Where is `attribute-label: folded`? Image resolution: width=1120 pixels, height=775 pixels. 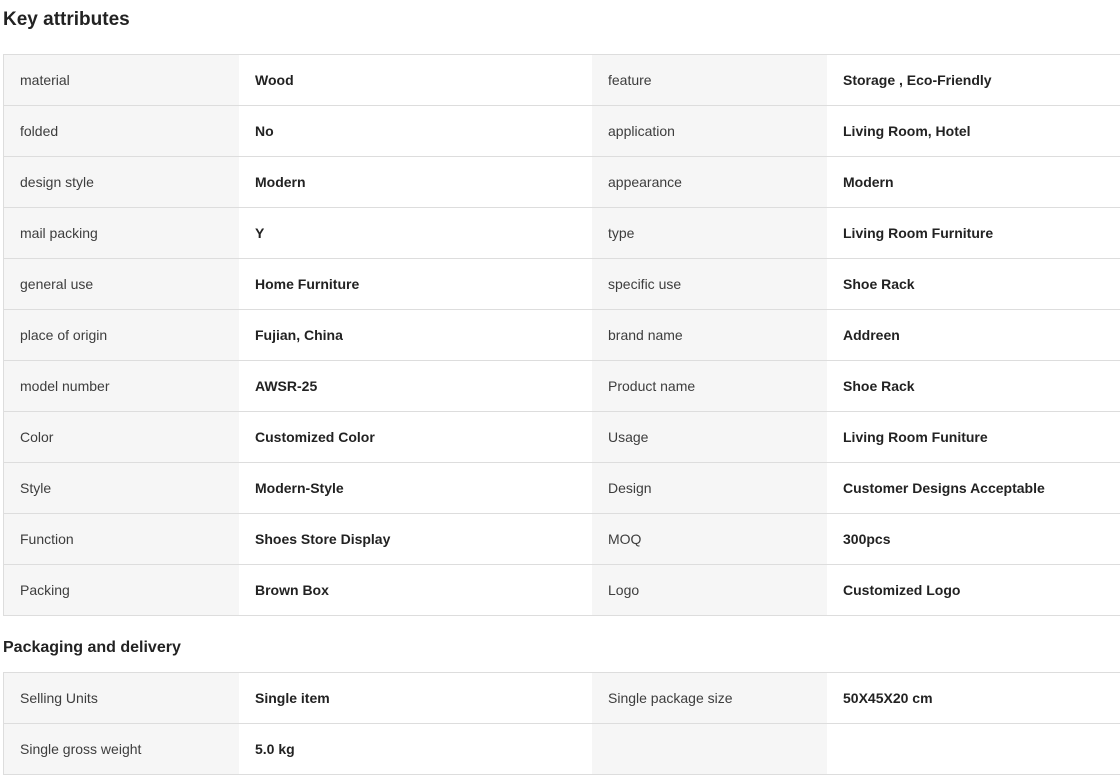
attribute-label: folded is located at coordinates (121, 131).